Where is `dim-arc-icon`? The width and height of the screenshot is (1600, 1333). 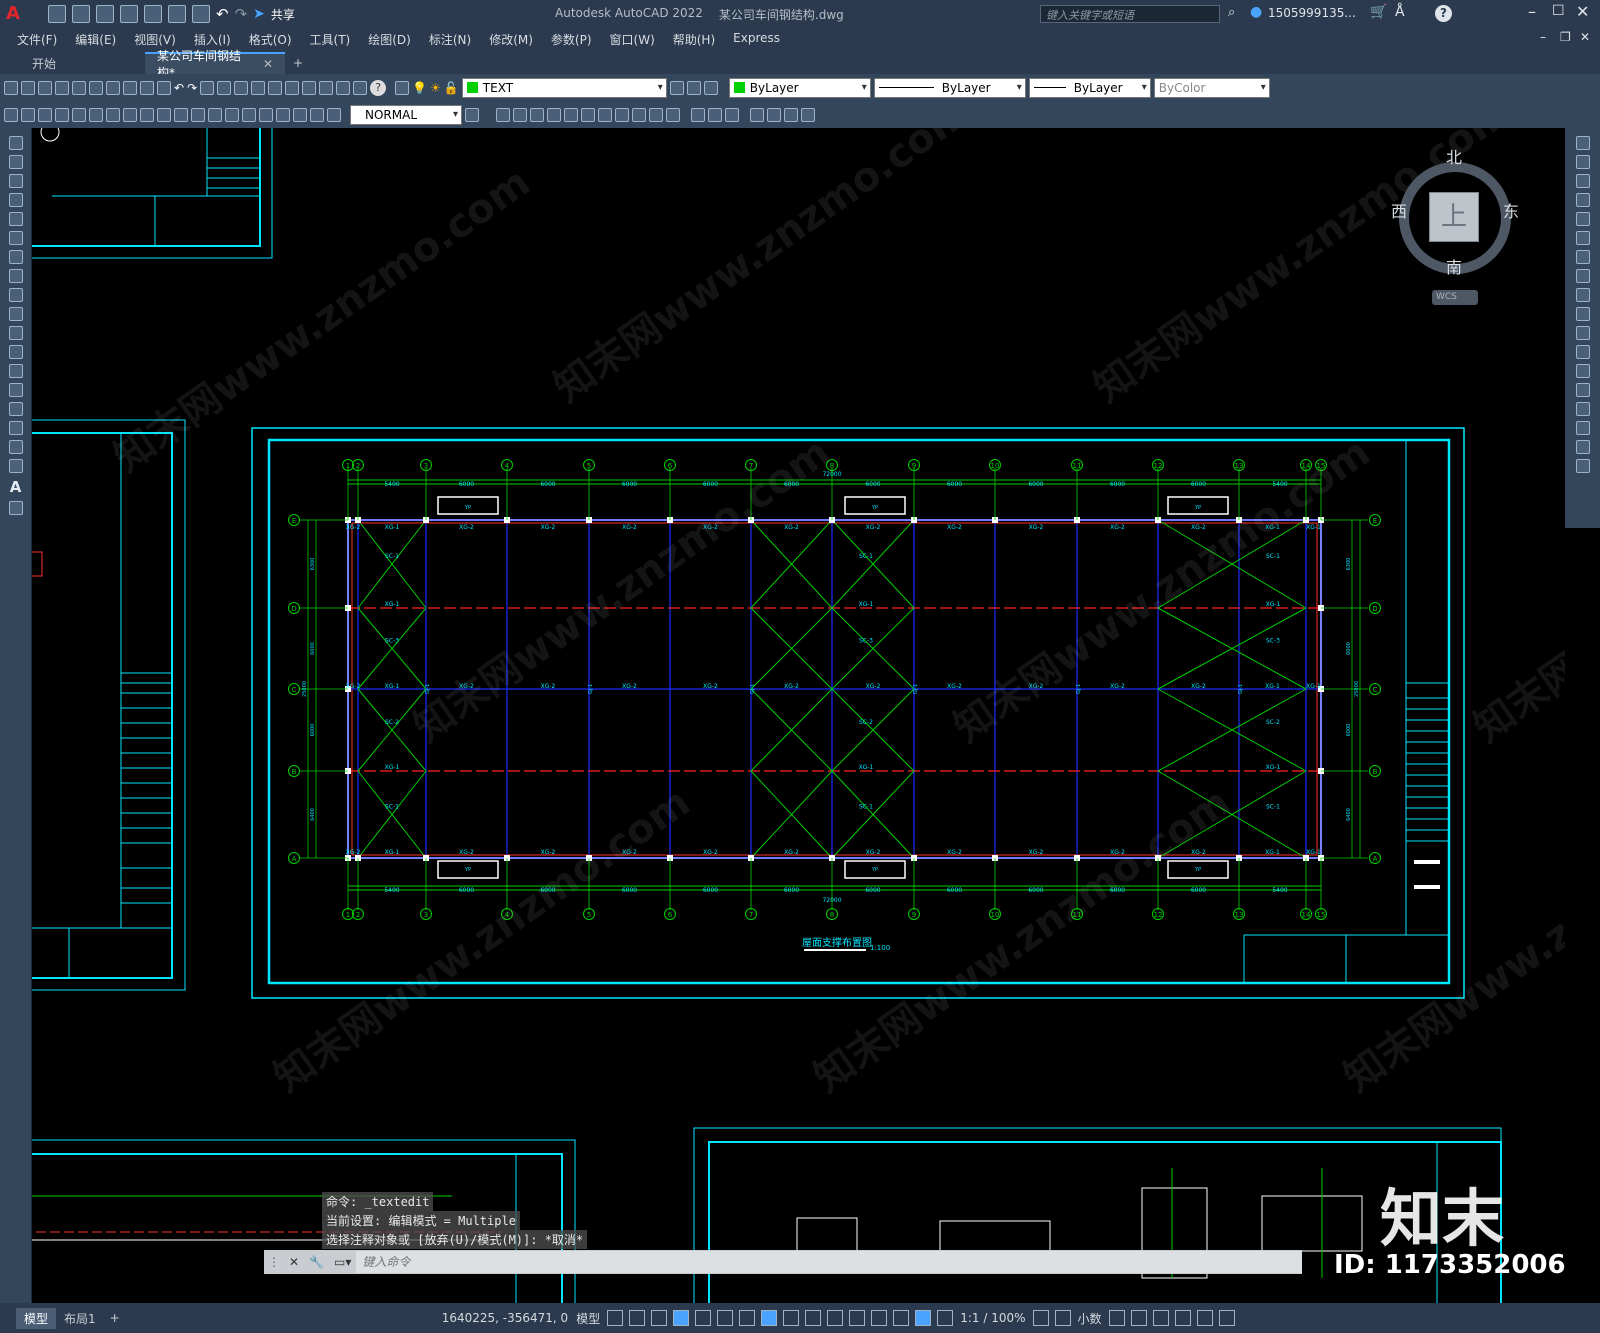
dim-arc-icon is located at coordinates (45, 114).